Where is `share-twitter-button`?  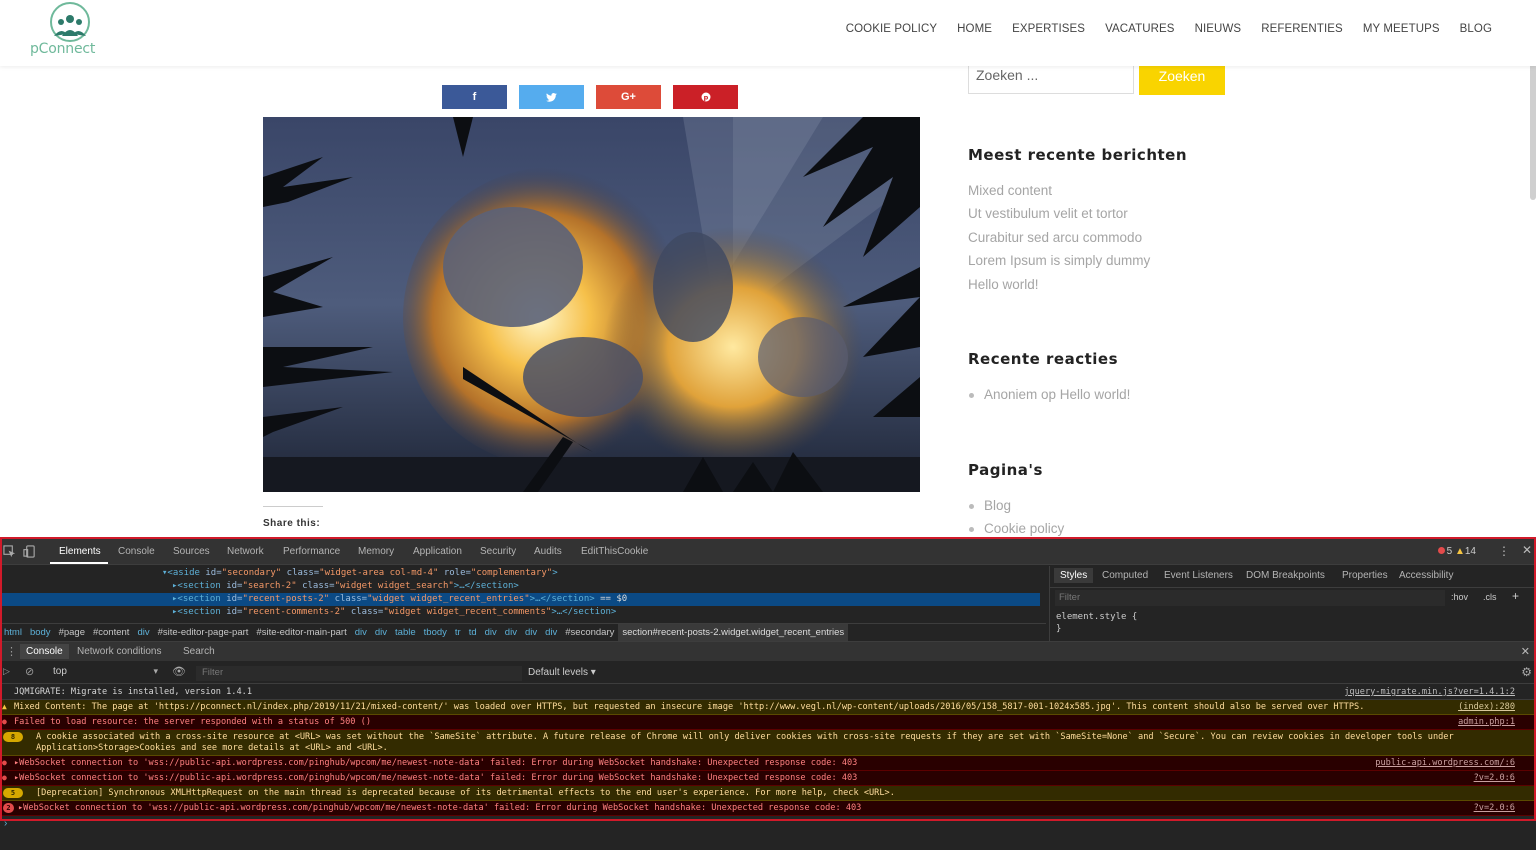
share-twitter-button is located at coordinates (551, 97).